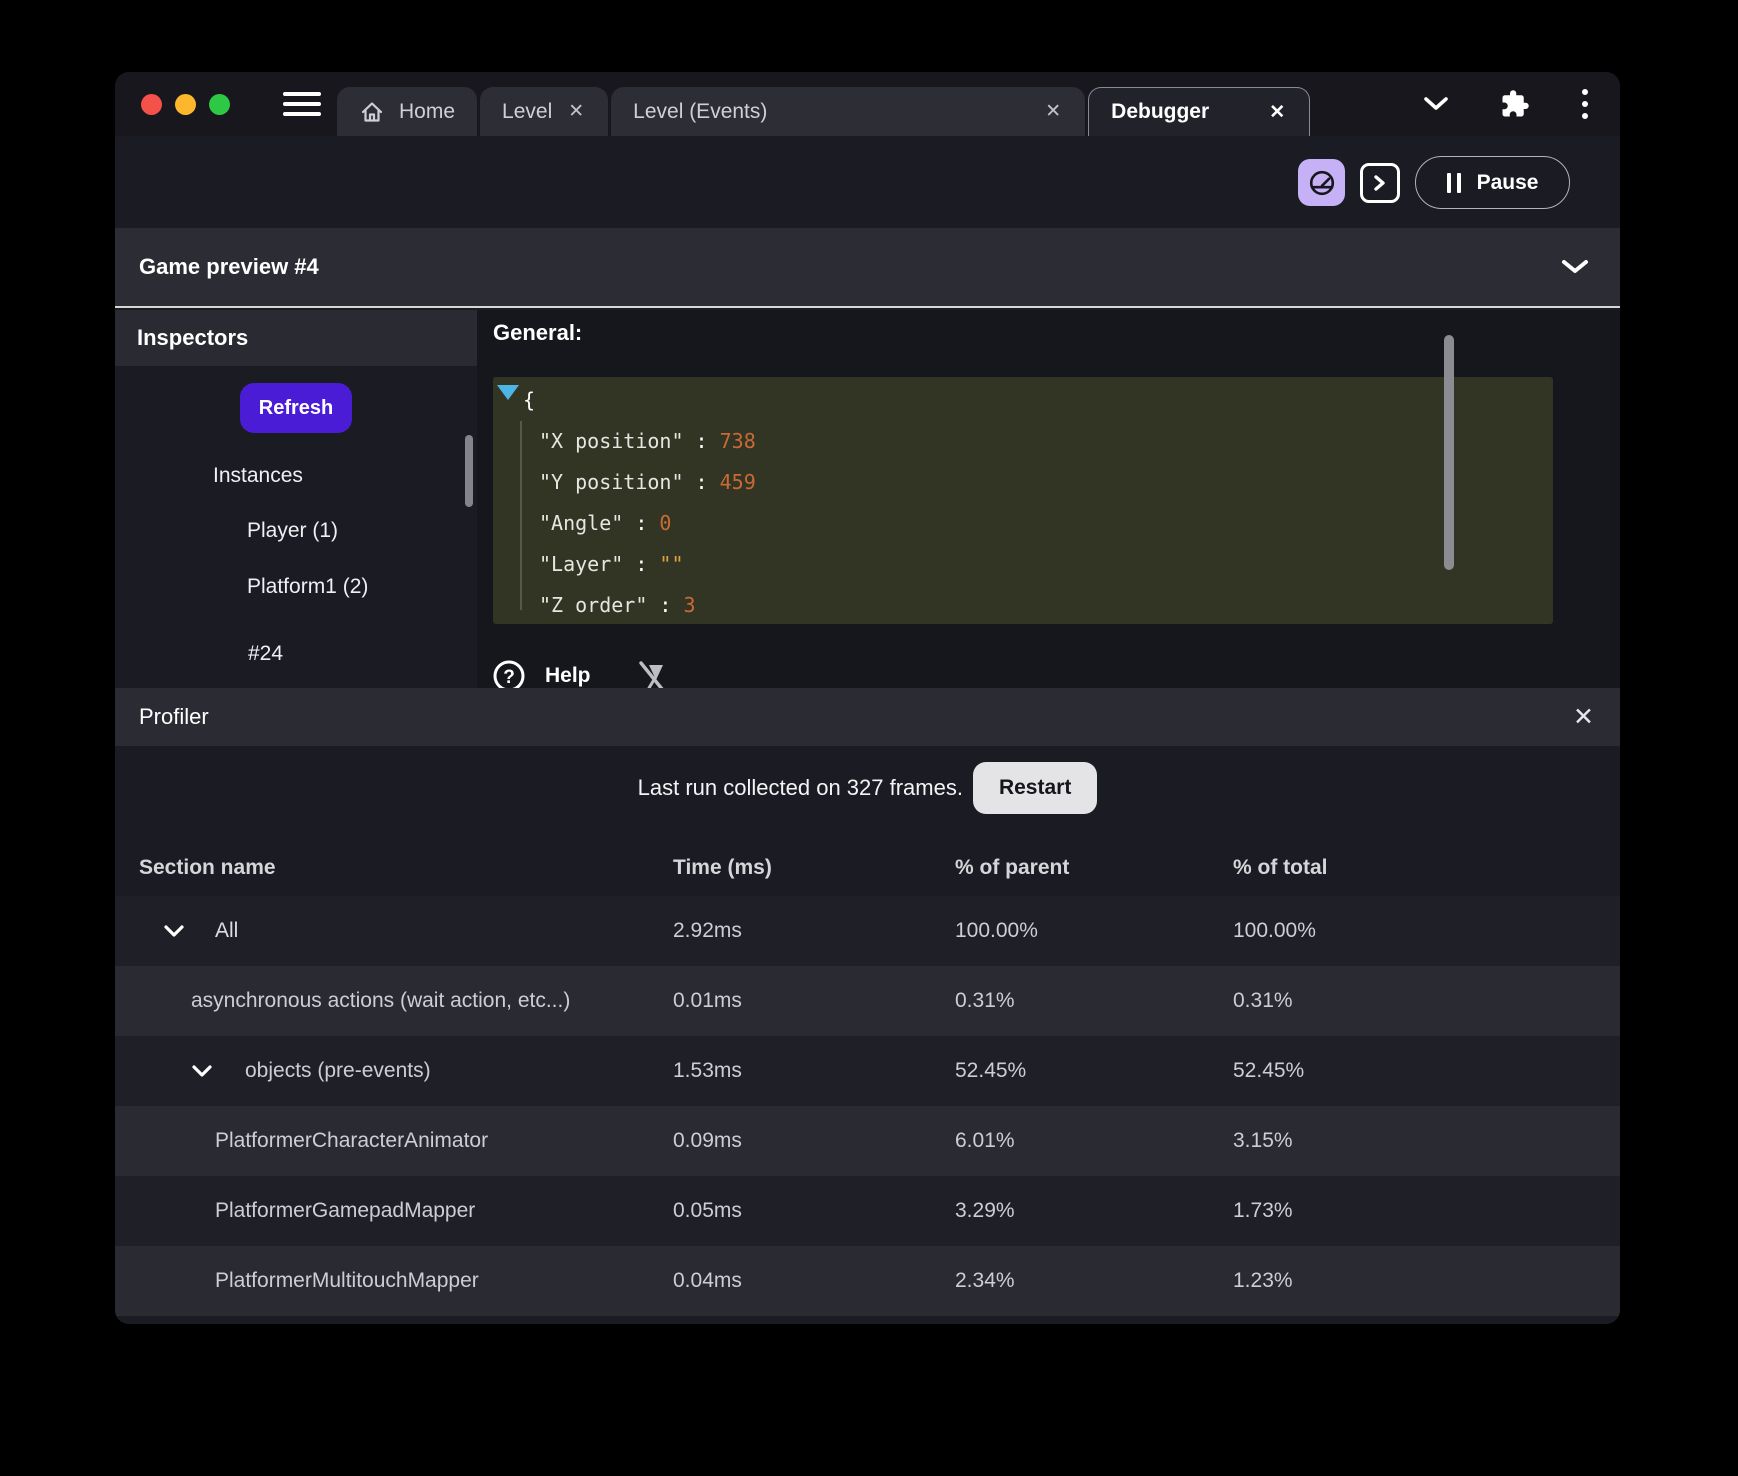  I want to click on kebab-menu-icon, so click(1585, 104).